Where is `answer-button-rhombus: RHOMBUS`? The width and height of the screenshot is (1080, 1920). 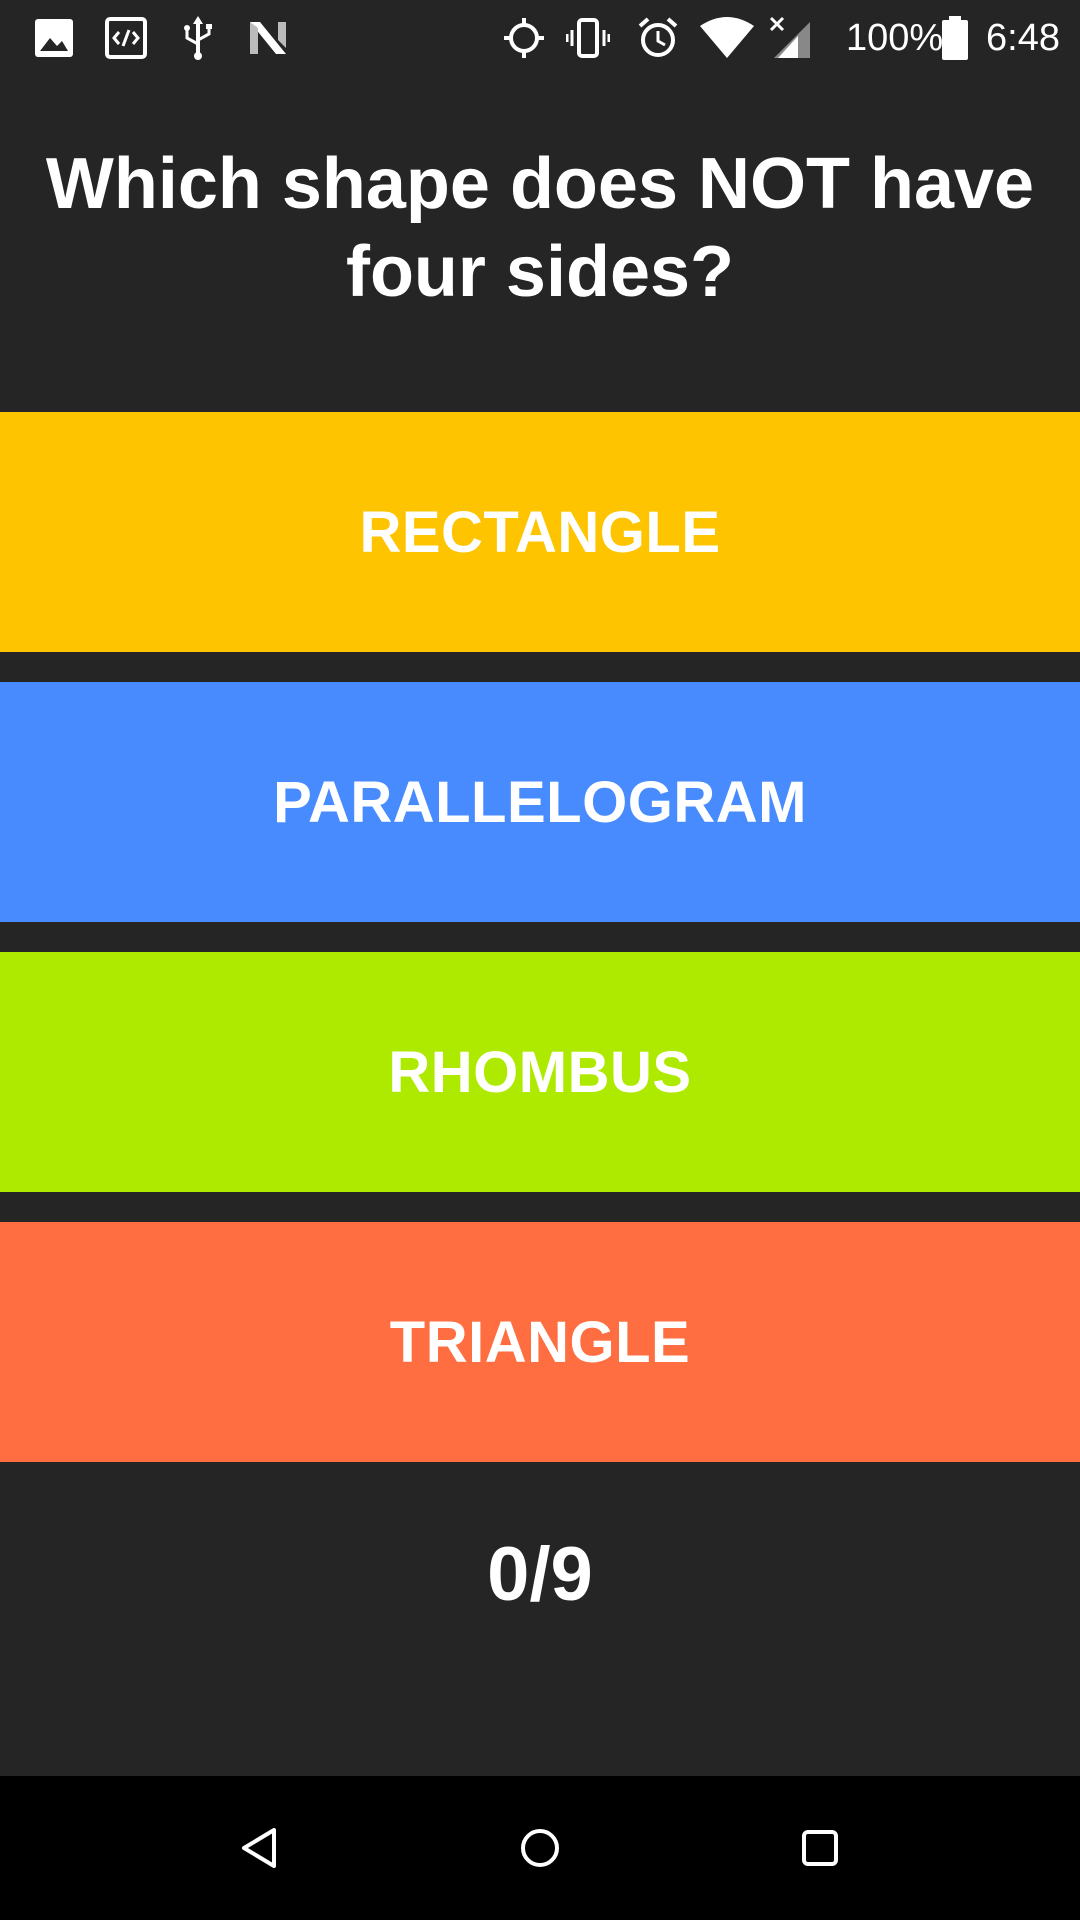 answer-button-rhombus: RHOMBUS is located at coordinates (540, 1072).